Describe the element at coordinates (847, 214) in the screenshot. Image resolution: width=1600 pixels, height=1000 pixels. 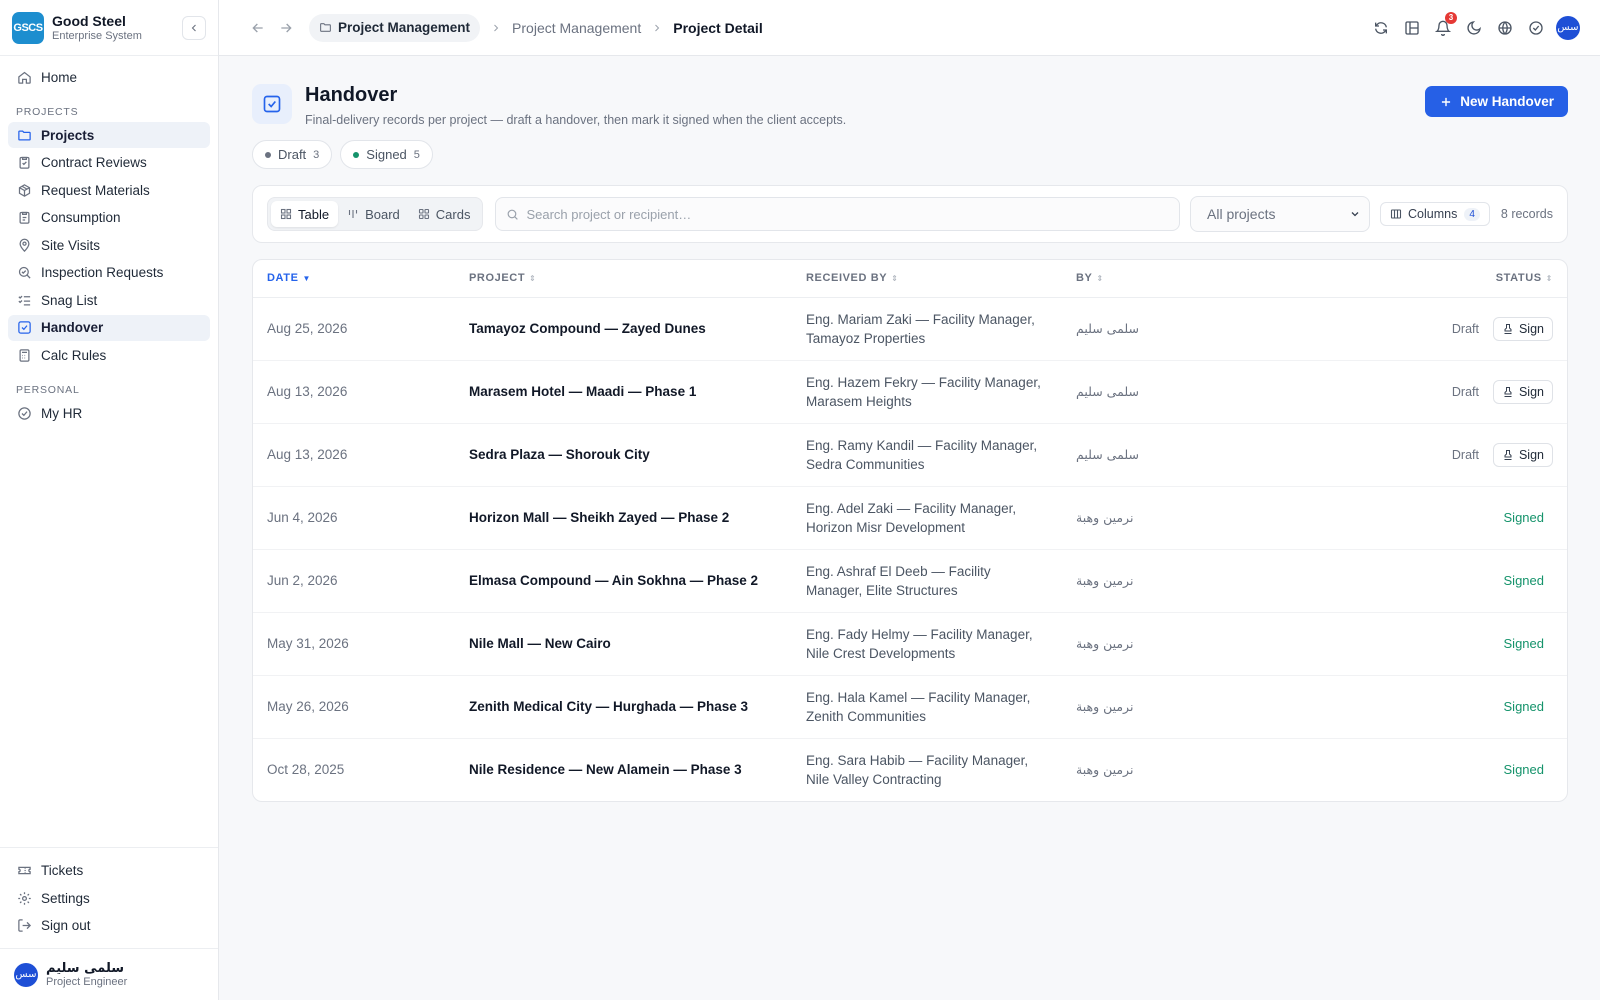
I see `search-input` at that location.